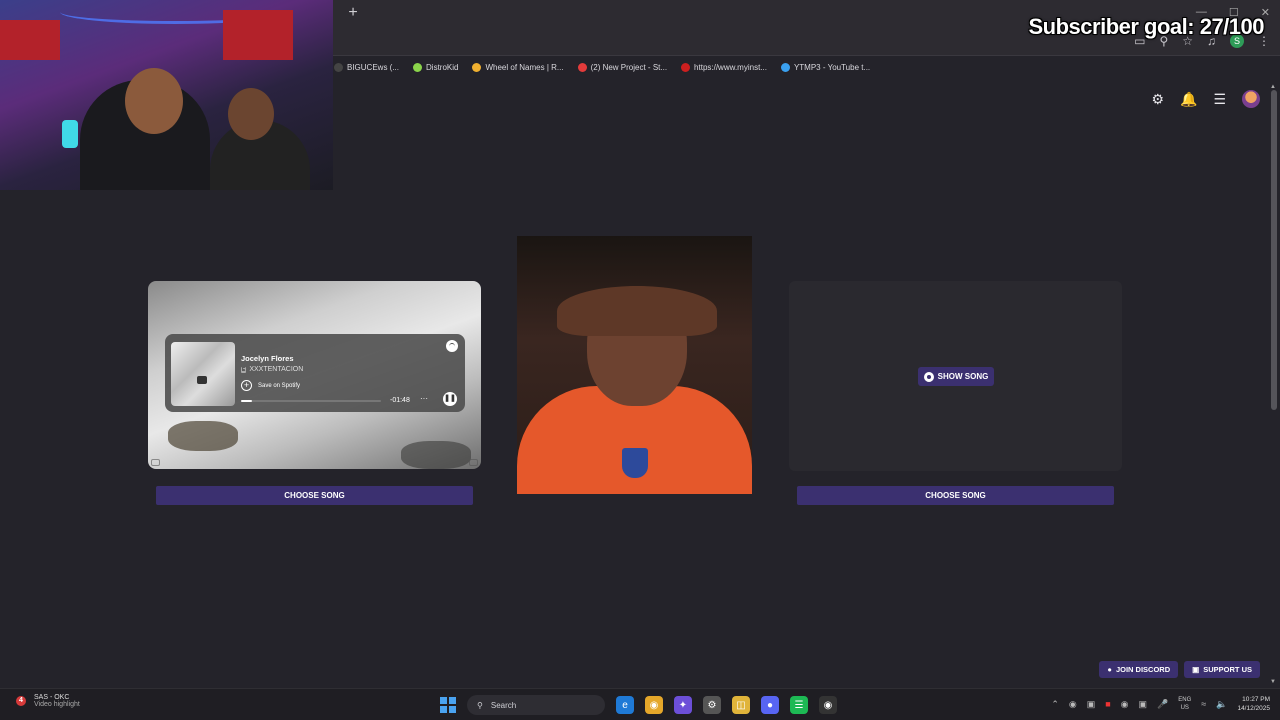 Image resolution: width=1280 pixels, height=720 pixels. Describe the element at coordinates (1273, 682) in the screenshot. I see `scroll-down-arrow: ▼` at that location.